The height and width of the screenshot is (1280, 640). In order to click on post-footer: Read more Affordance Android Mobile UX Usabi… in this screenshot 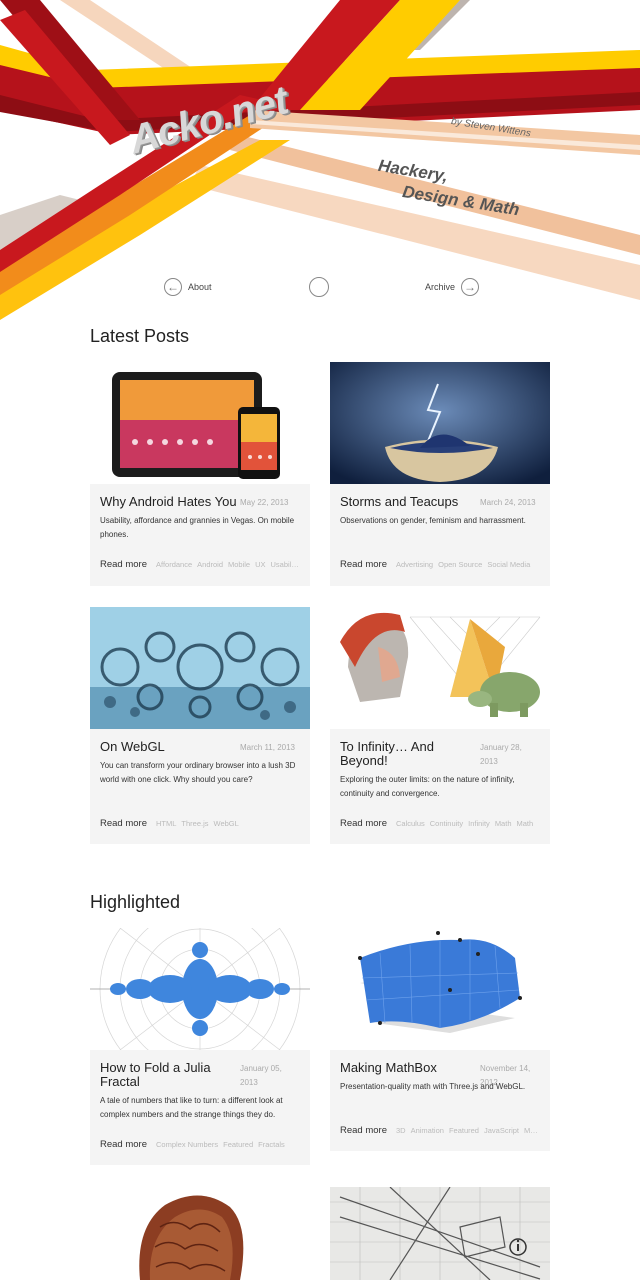, I will do `click(200, 564)`.